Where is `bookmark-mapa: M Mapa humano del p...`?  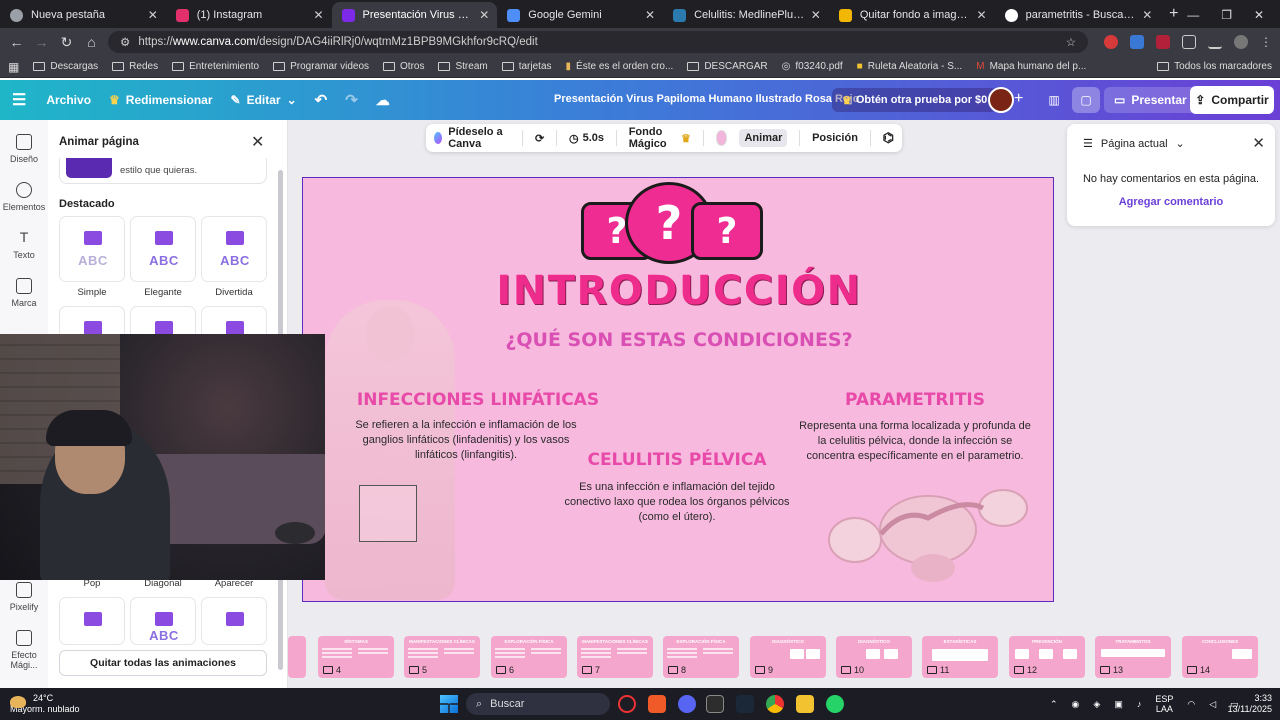
bookmark-mapa: M Mapa humano del p... is located at coordinates (1031, 66).